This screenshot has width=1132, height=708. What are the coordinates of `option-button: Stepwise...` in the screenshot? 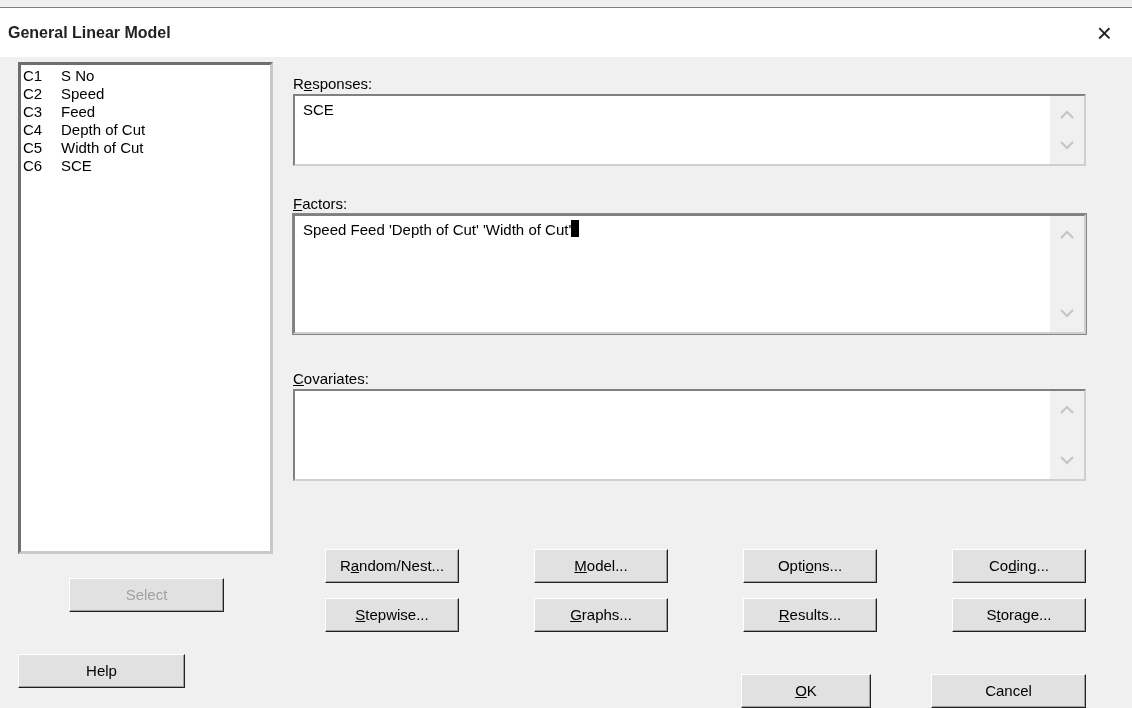 It's located at (392, 615).